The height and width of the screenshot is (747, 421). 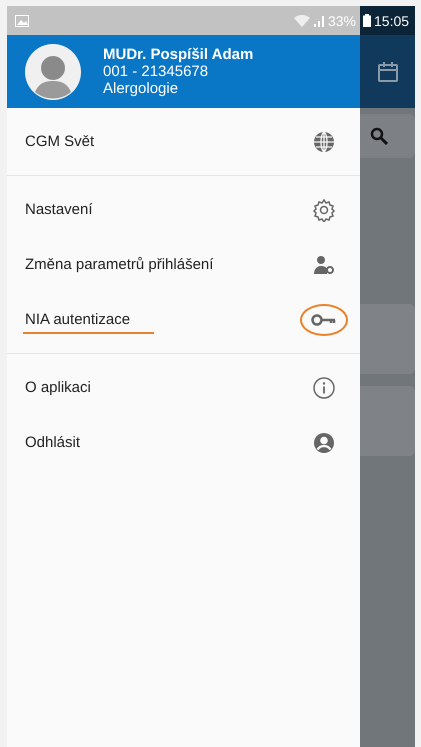 I want to click on signal-icon, so click(x=318, y=20).